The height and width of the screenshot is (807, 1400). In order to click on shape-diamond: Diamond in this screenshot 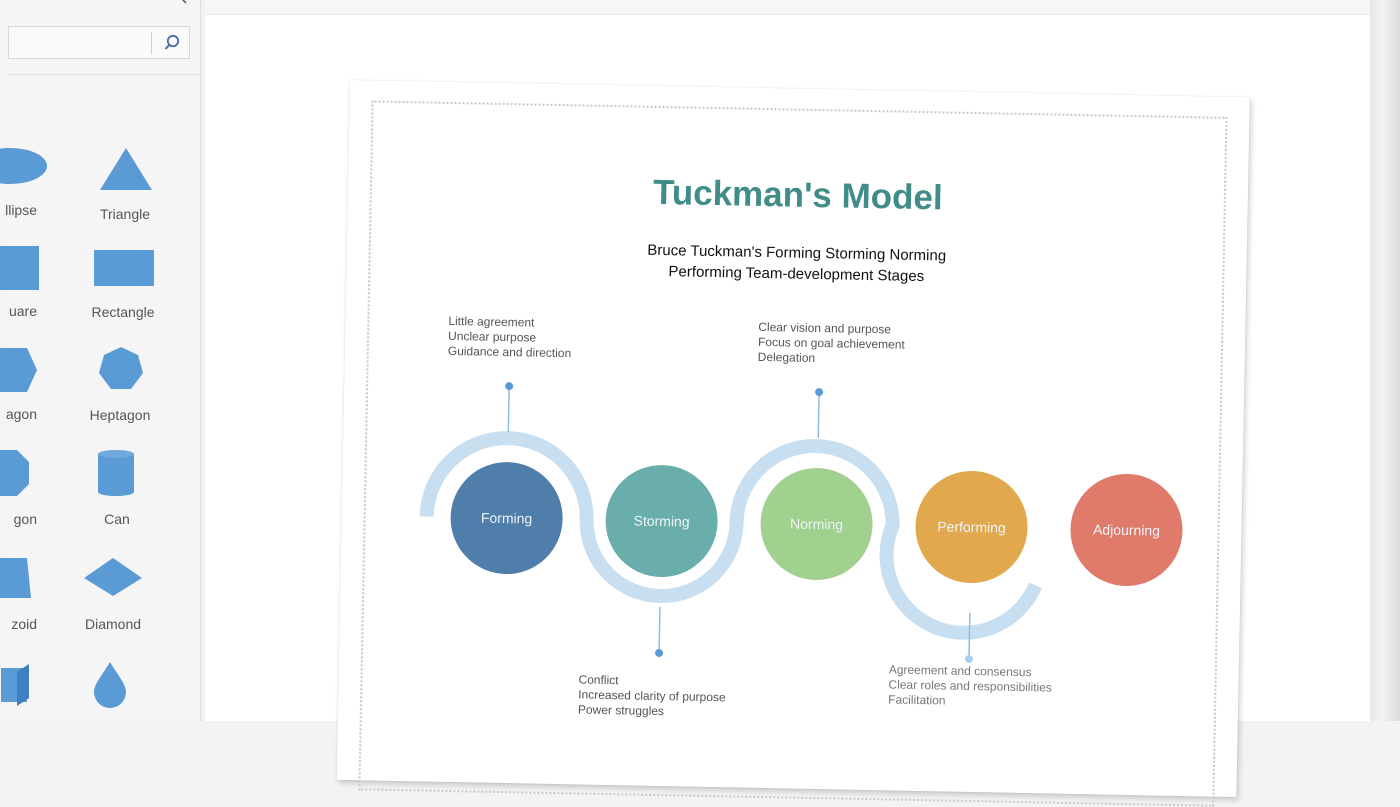, I will do `click(113, 600)`.